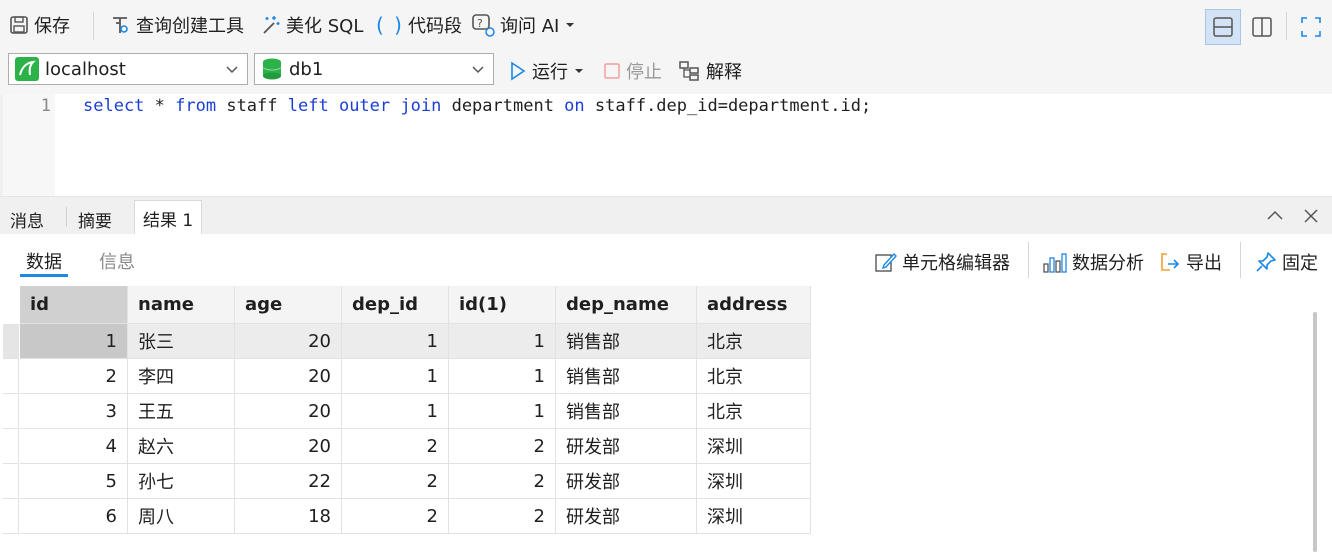 The width and height of the screenshot is (1332, 552). What do you see at coordinates (27, 219) in the screenshot?
I see `tab-messages: 消息` at bounding box center [27, 219].